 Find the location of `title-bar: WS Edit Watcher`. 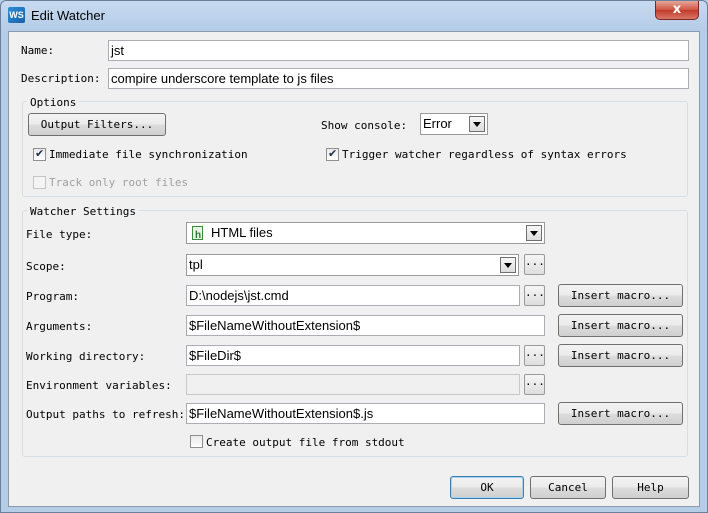

title-bar: WS Edit Watcher is located at coordinates (354, 16).